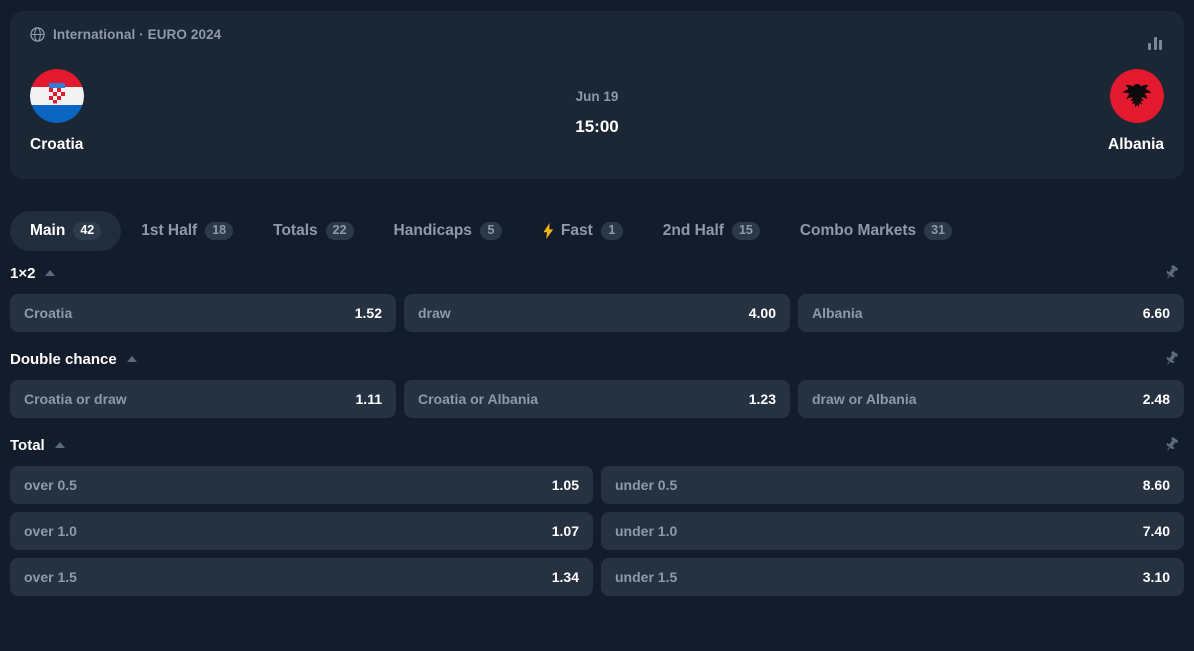 The height and width of the screenshot is (651, 1194). I want to click on section-title: 1×2, so click(23, 273).